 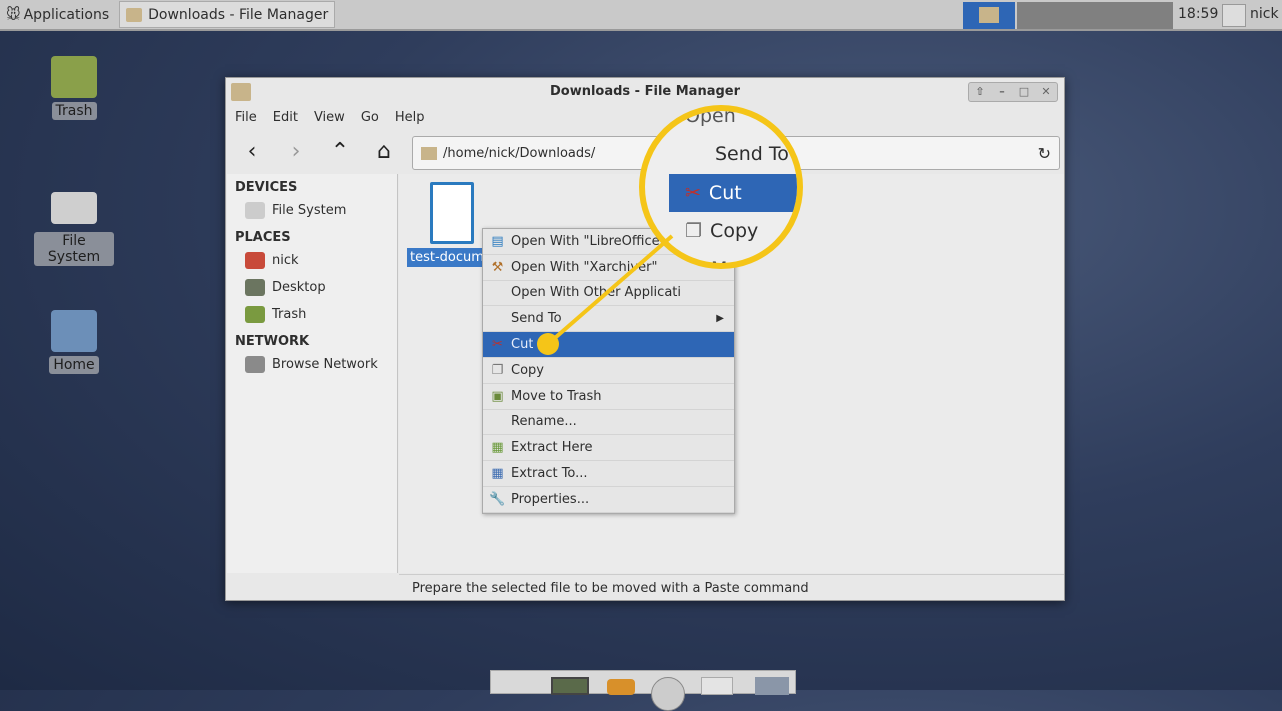 What do you see at coordinates (570, 686) in the screenshot?
I see `terminal-icon` at bounding box center [570, 686].